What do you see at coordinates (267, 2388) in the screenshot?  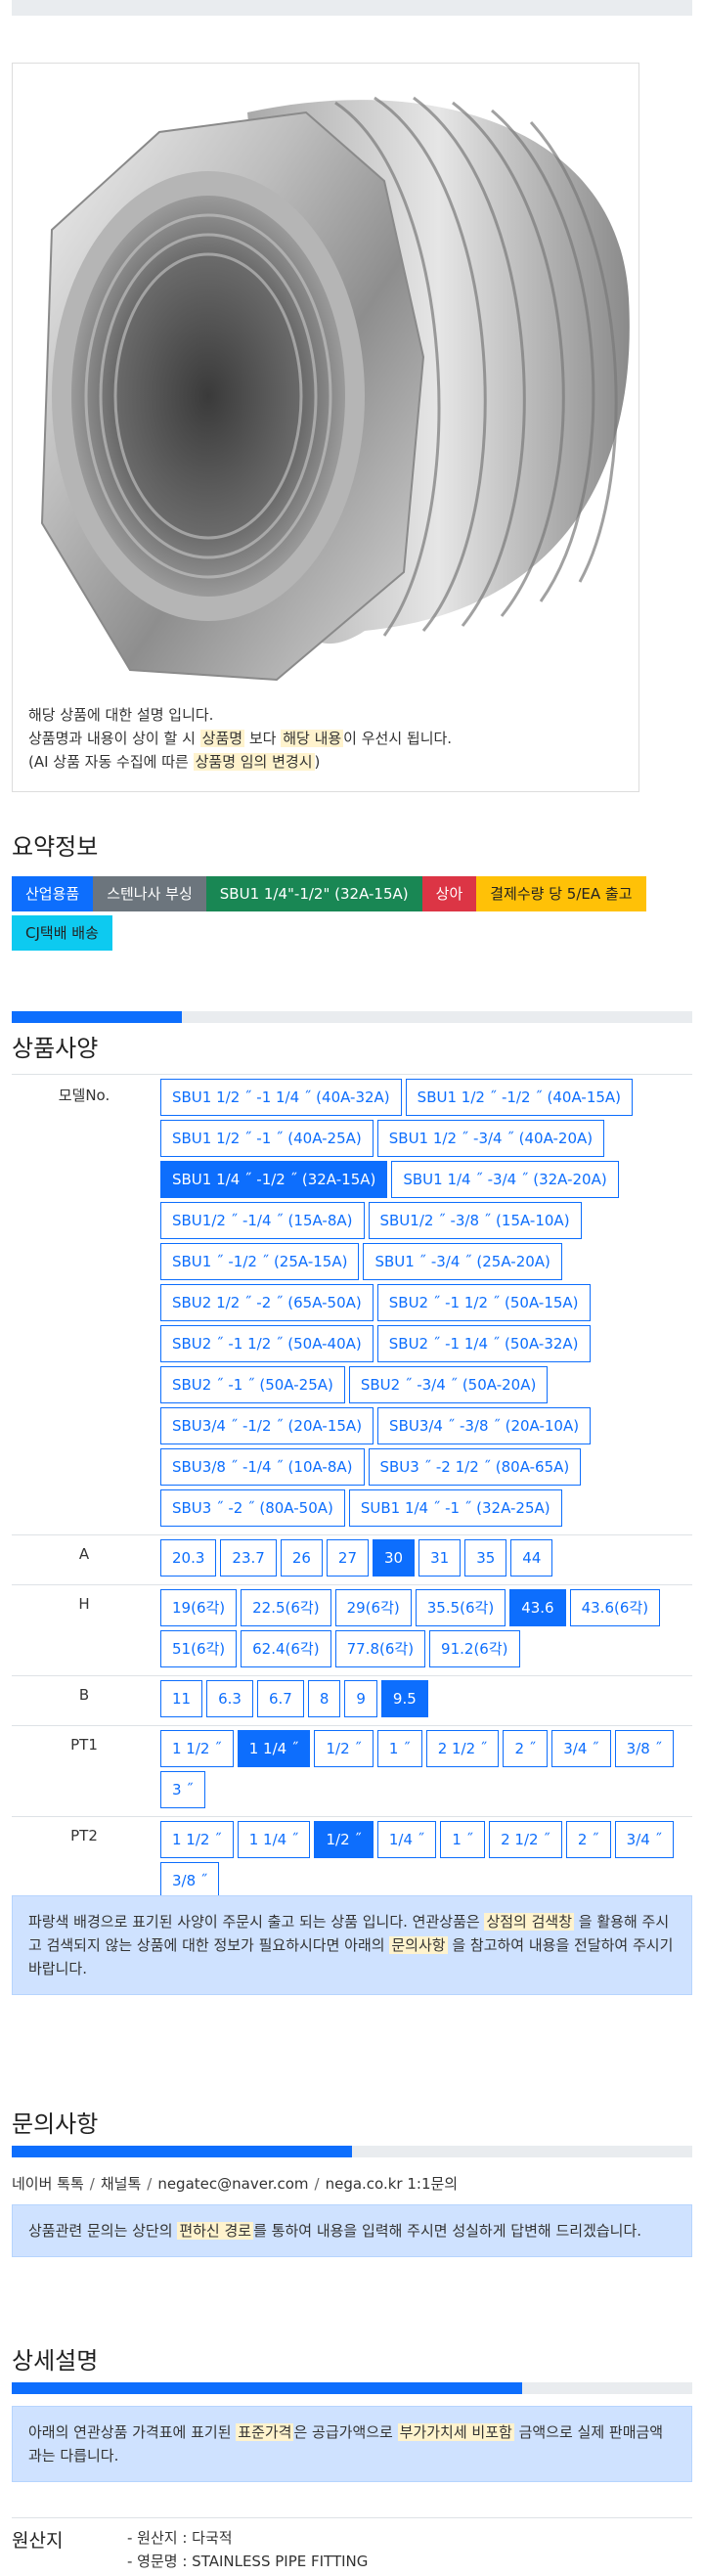 I see `detail-progress-fill` at bounding box center [267, 2388].